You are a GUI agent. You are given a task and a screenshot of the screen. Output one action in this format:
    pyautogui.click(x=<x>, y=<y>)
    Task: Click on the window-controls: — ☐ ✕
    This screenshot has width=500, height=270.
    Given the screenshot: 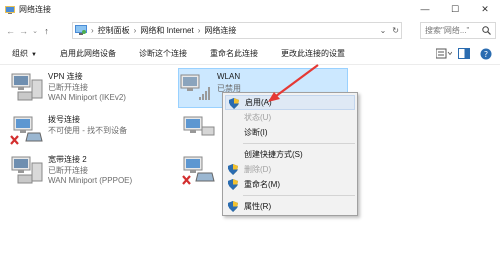 What is the action you would take?
    pyautogui.click(x=455, y=9)
    